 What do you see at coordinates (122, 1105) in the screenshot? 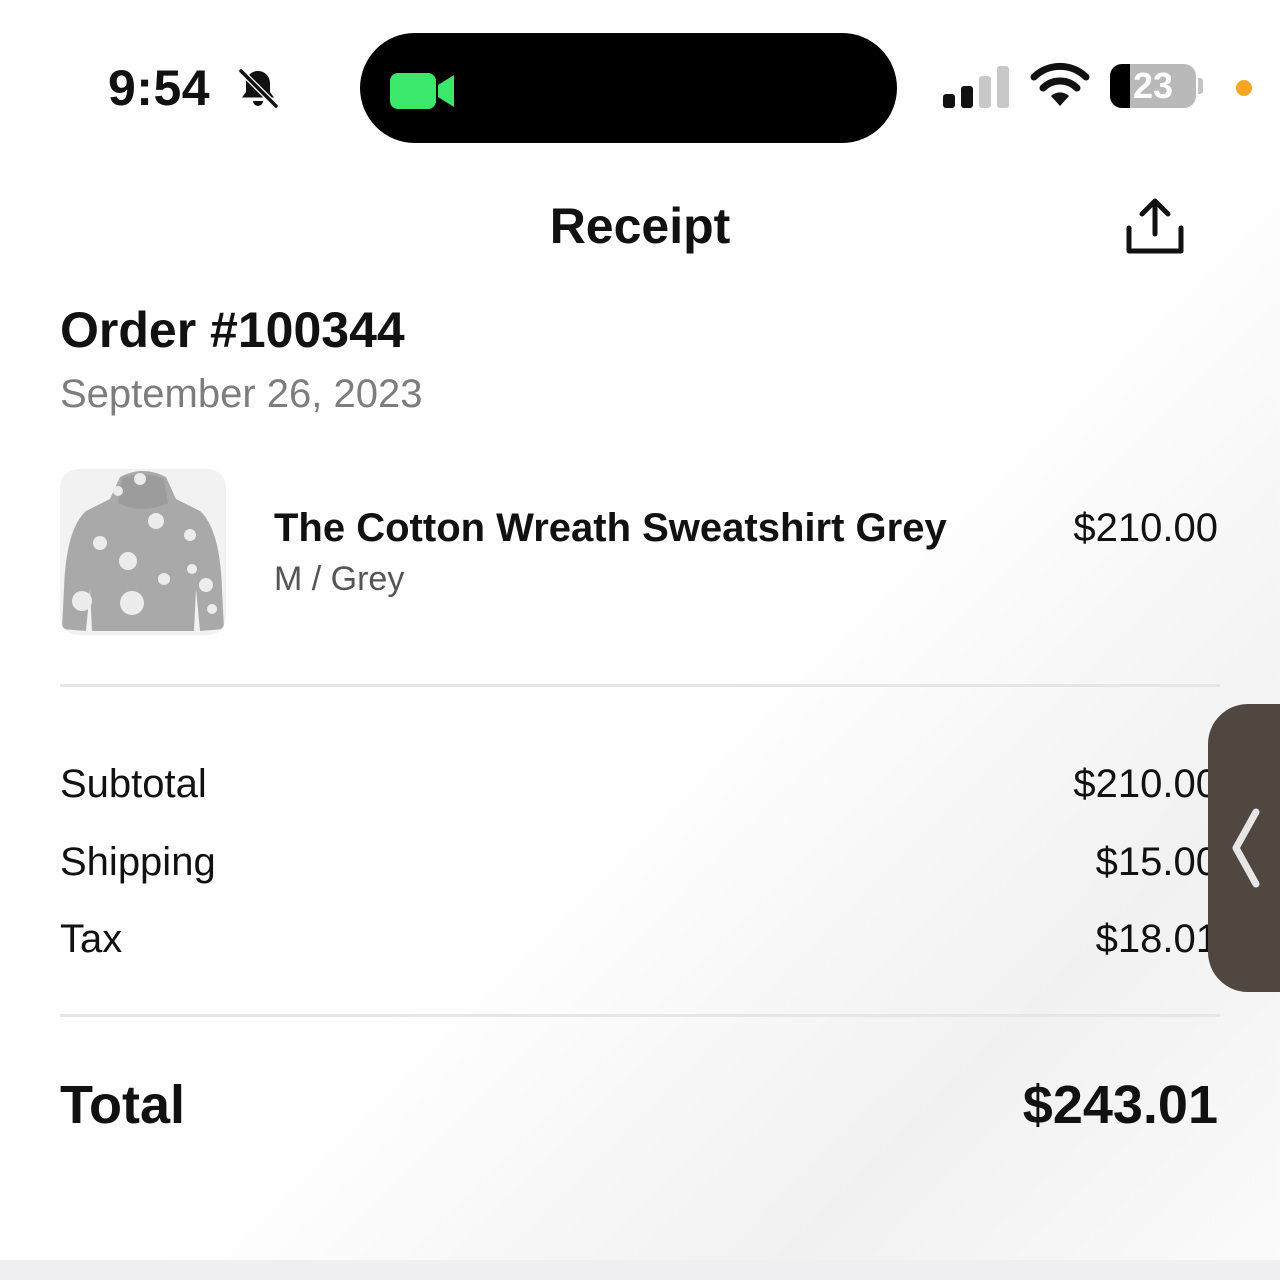
I see `total-label: Total` at bounding box center [122, 1105].